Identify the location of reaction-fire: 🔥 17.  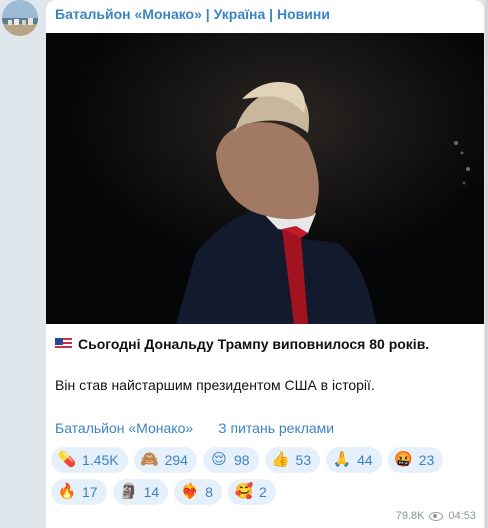
(79, 492).